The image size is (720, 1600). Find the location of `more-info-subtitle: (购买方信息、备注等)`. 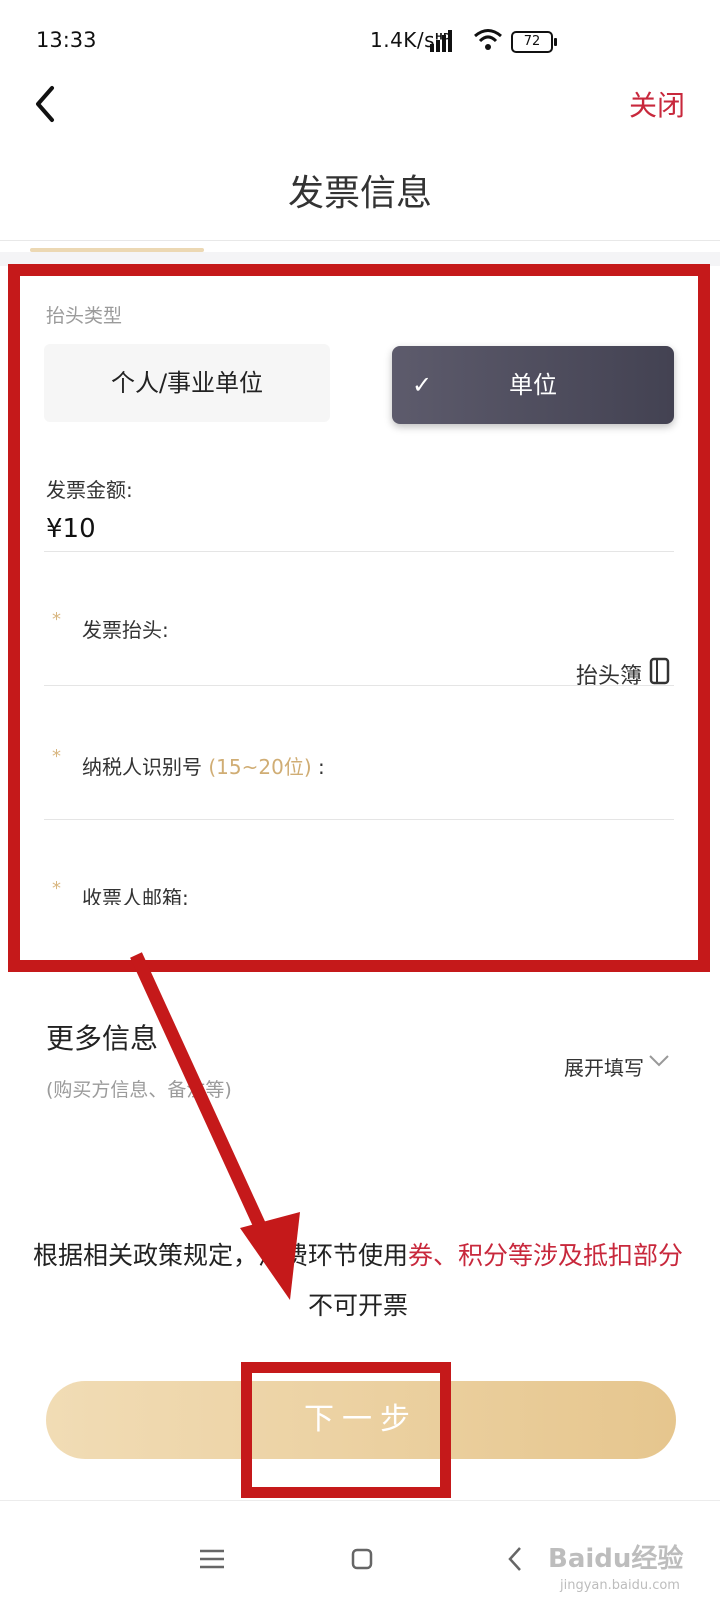

more-info-subtitle: (购买方信息、备注等) is located at coordinates (139, 1090).